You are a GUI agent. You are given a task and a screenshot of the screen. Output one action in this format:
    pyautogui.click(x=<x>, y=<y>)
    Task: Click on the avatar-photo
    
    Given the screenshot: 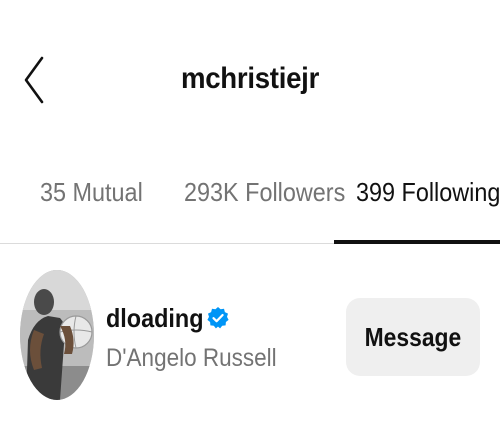 What is the action you would take?
    pyautogui.click(x=57, y=335)
    